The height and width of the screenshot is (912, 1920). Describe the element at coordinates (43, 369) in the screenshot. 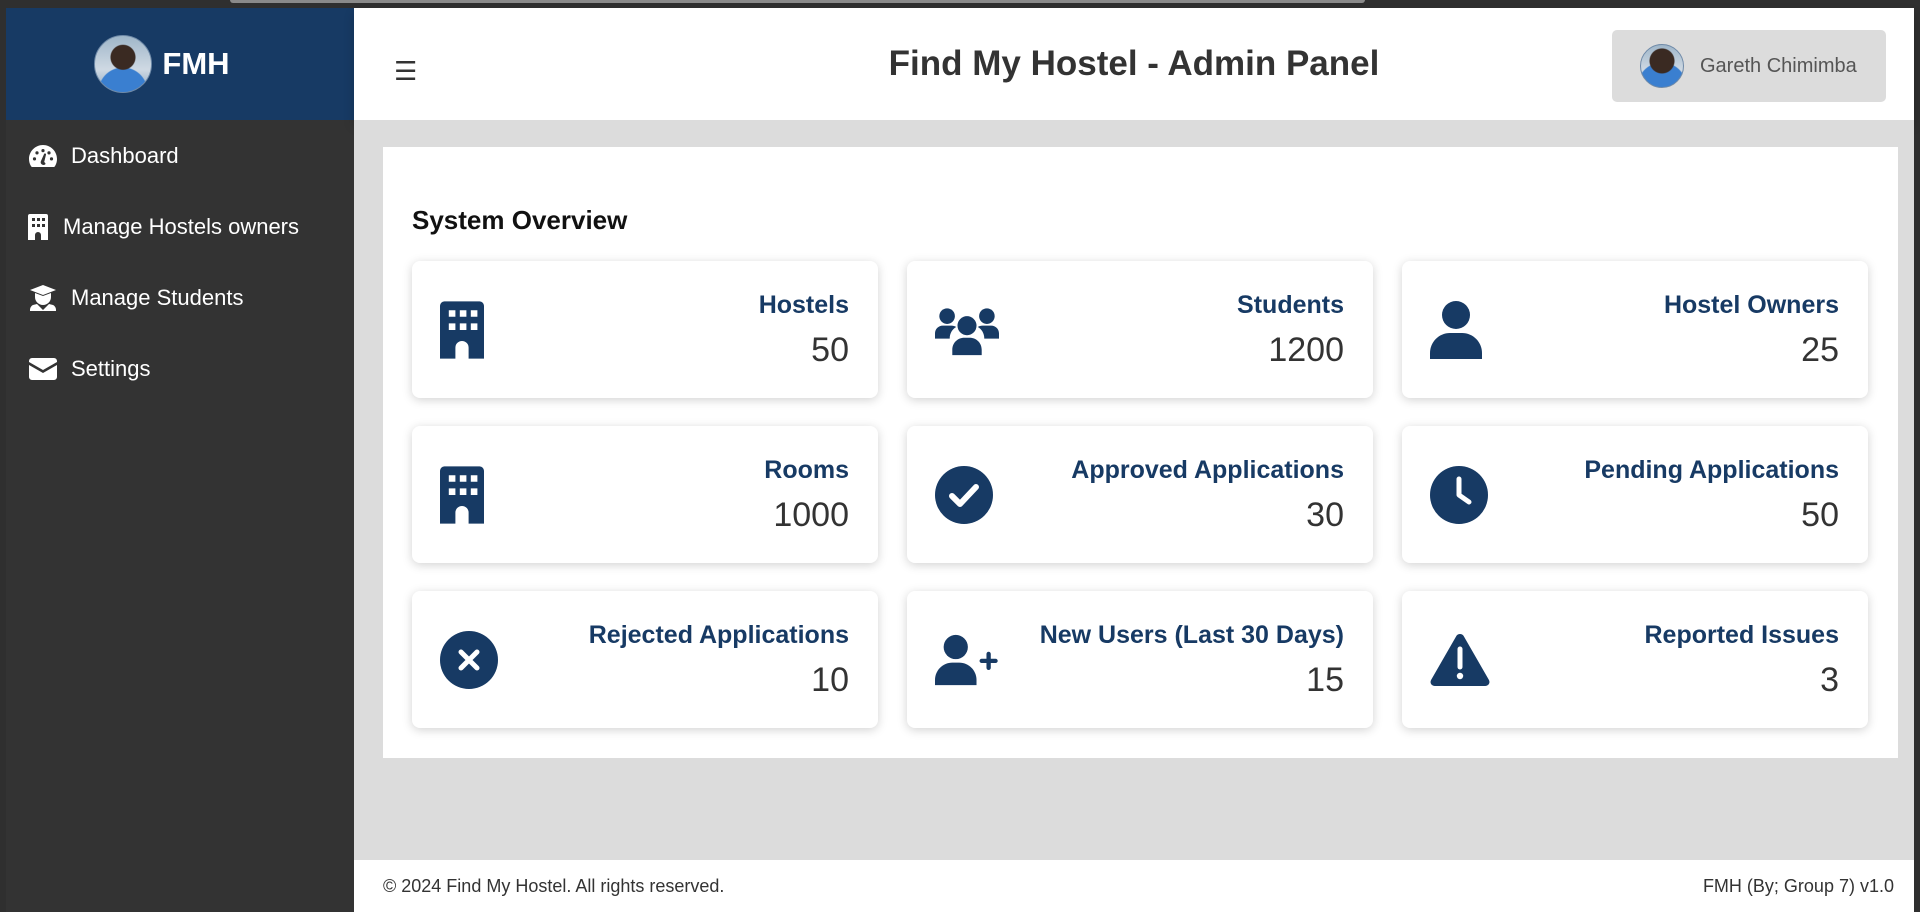

I see `envelope-icon` at that location.